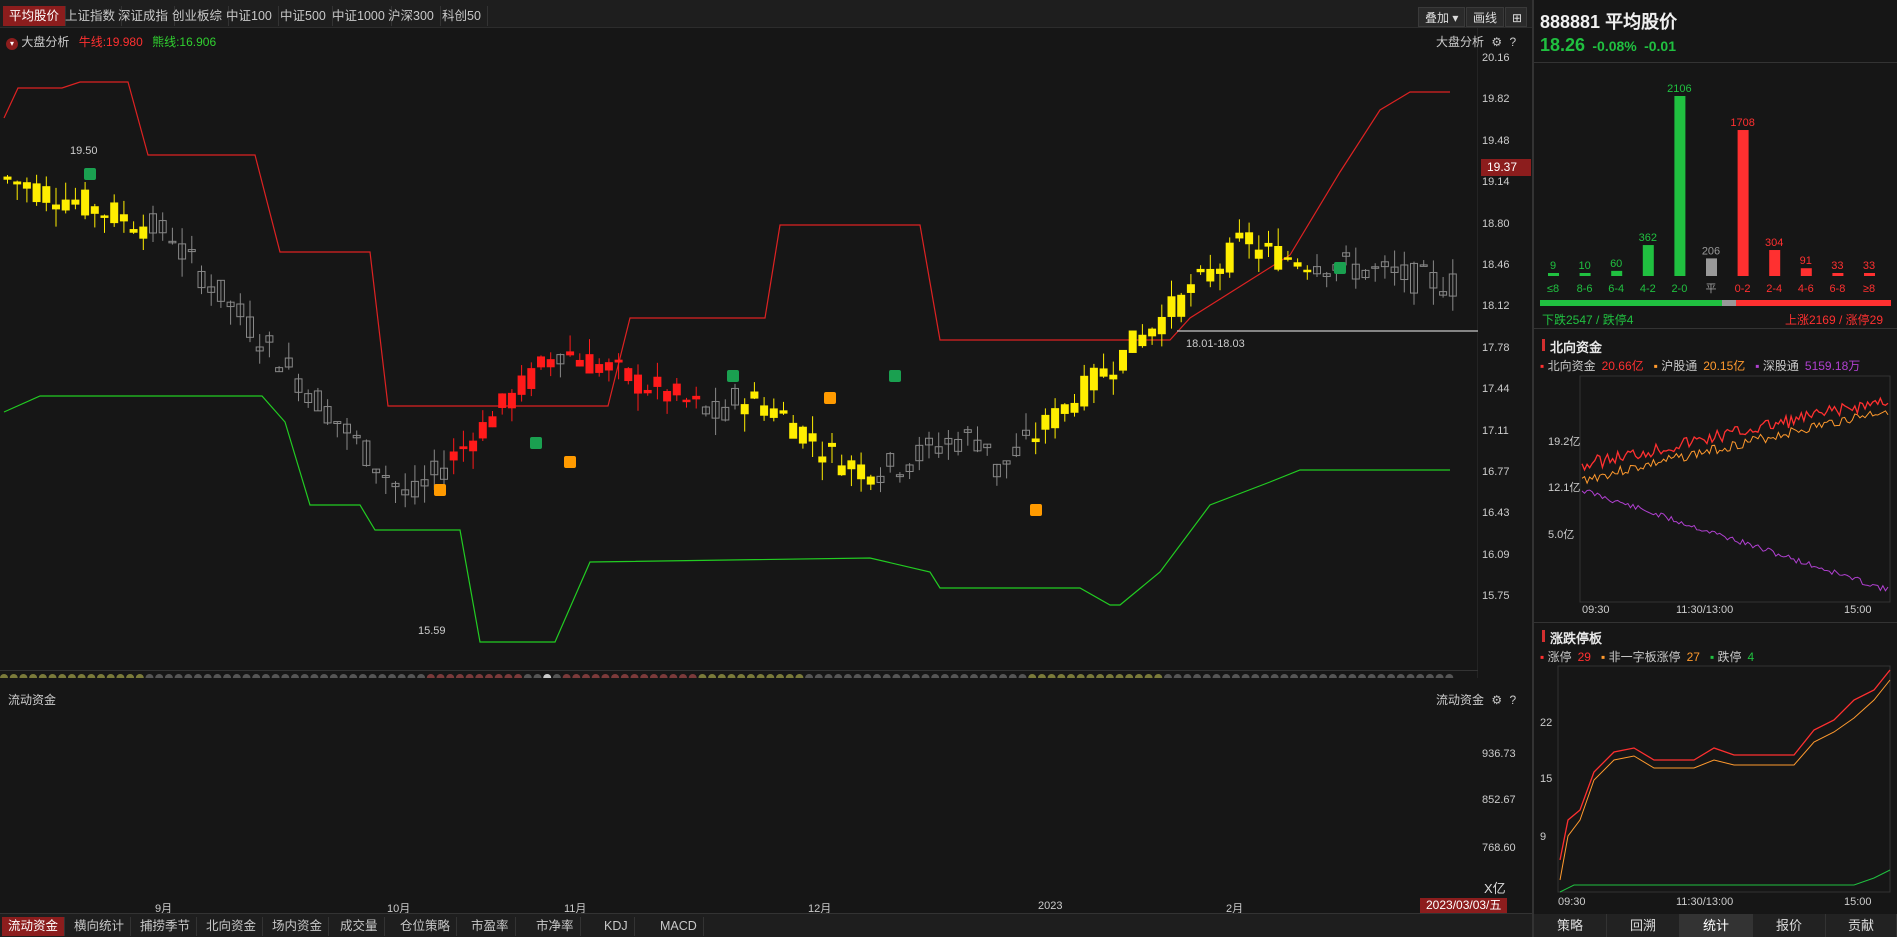  What do you see at coordinates (1570, 925) in the screenshot?
I see `tab-strategy: 策略` at bounding box center [1570, 925].